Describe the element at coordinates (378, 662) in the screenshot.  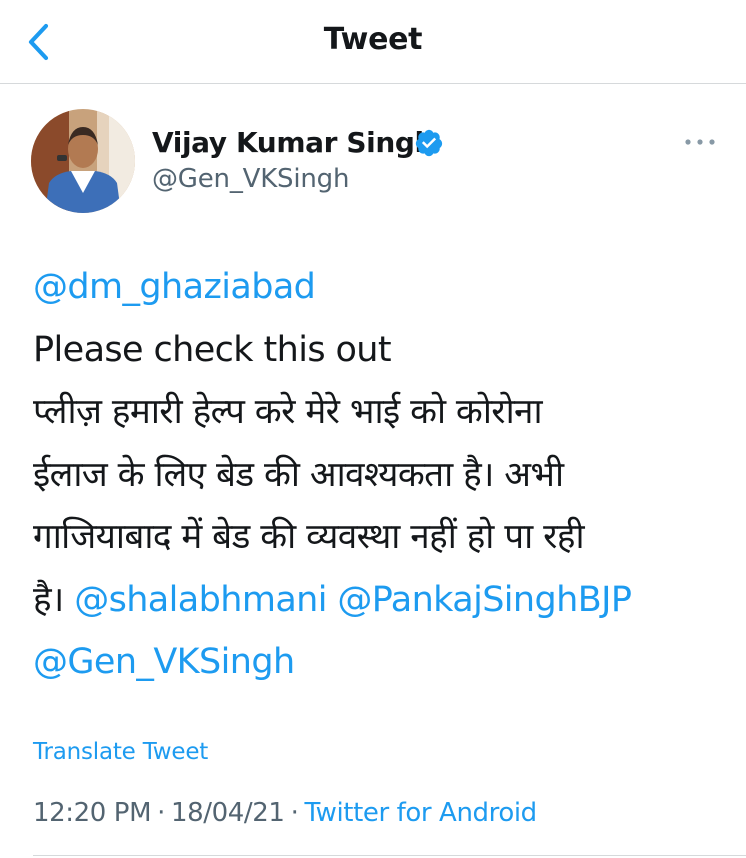
I see `tweet-line: @Gen_VKSingh` at that location.